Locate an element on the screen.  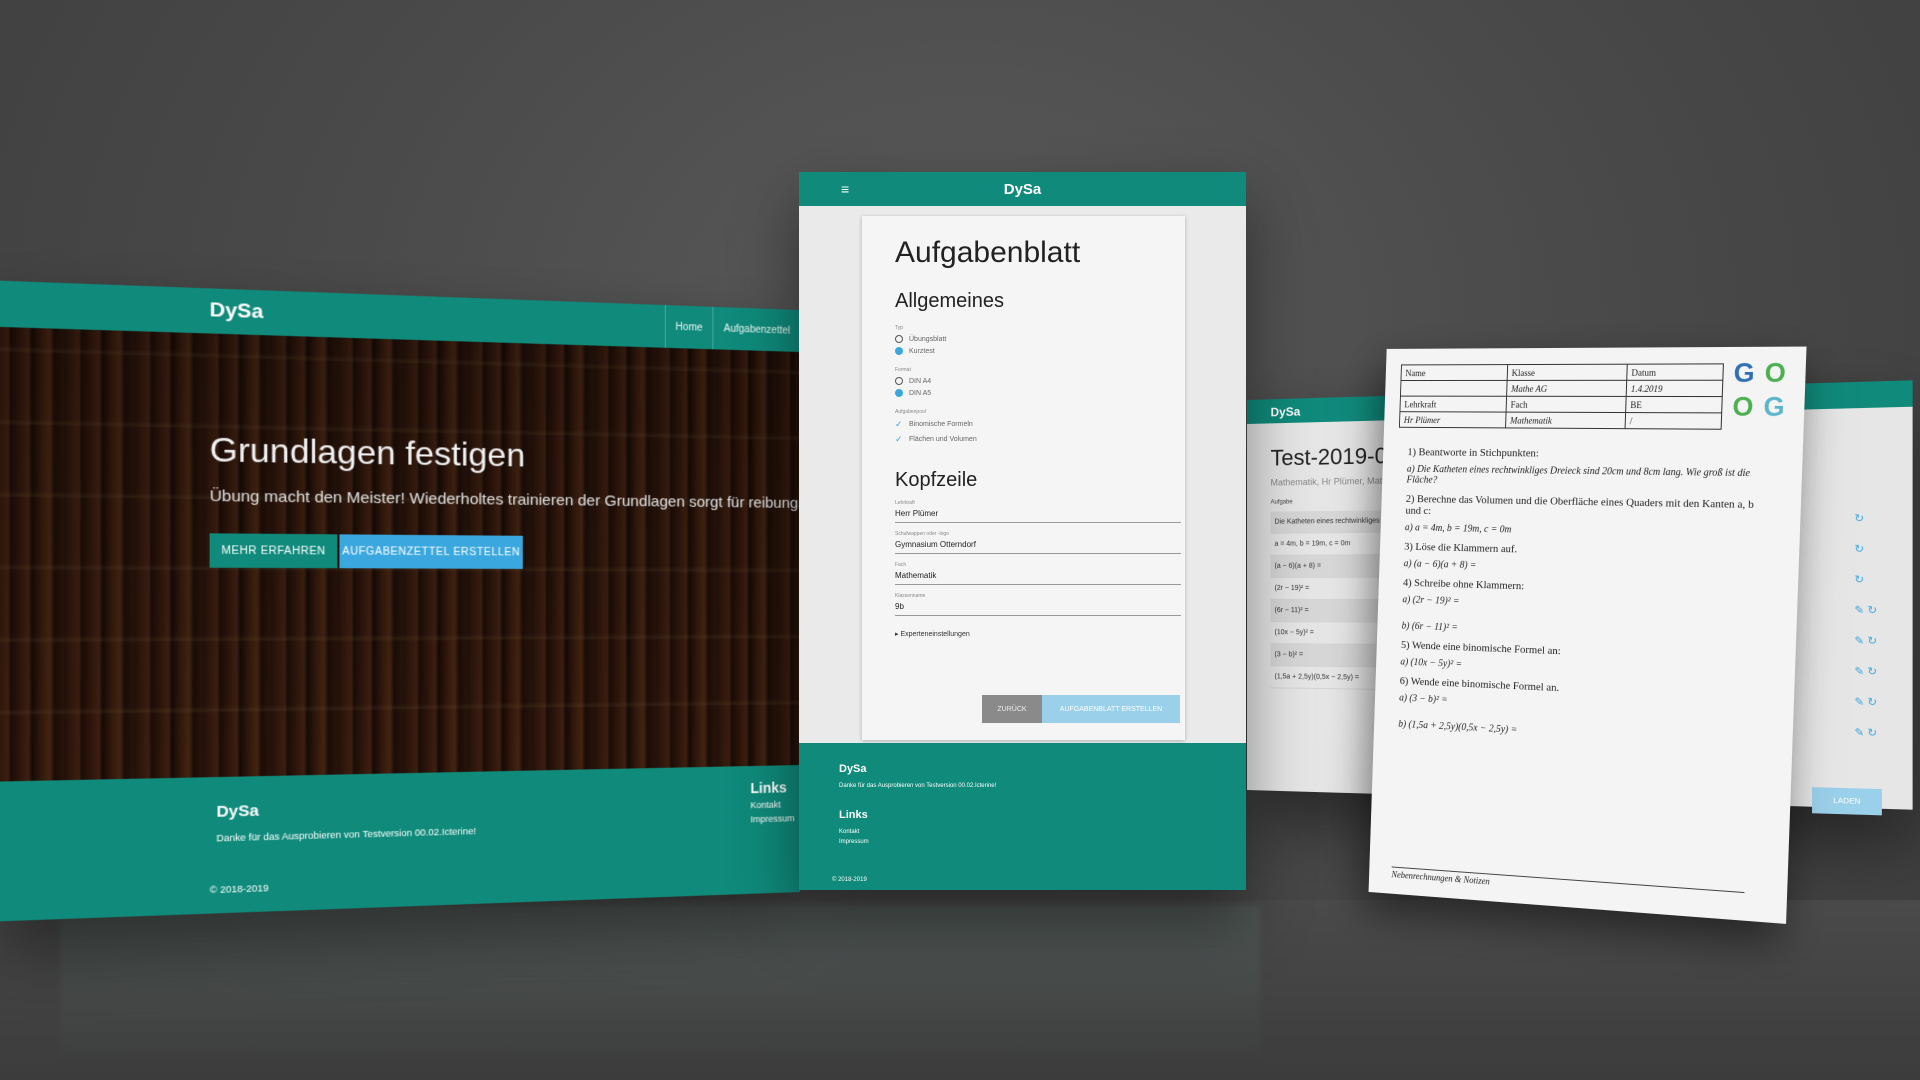
format-option-a4: DIN A4 is located at coordinates (1040, 381).